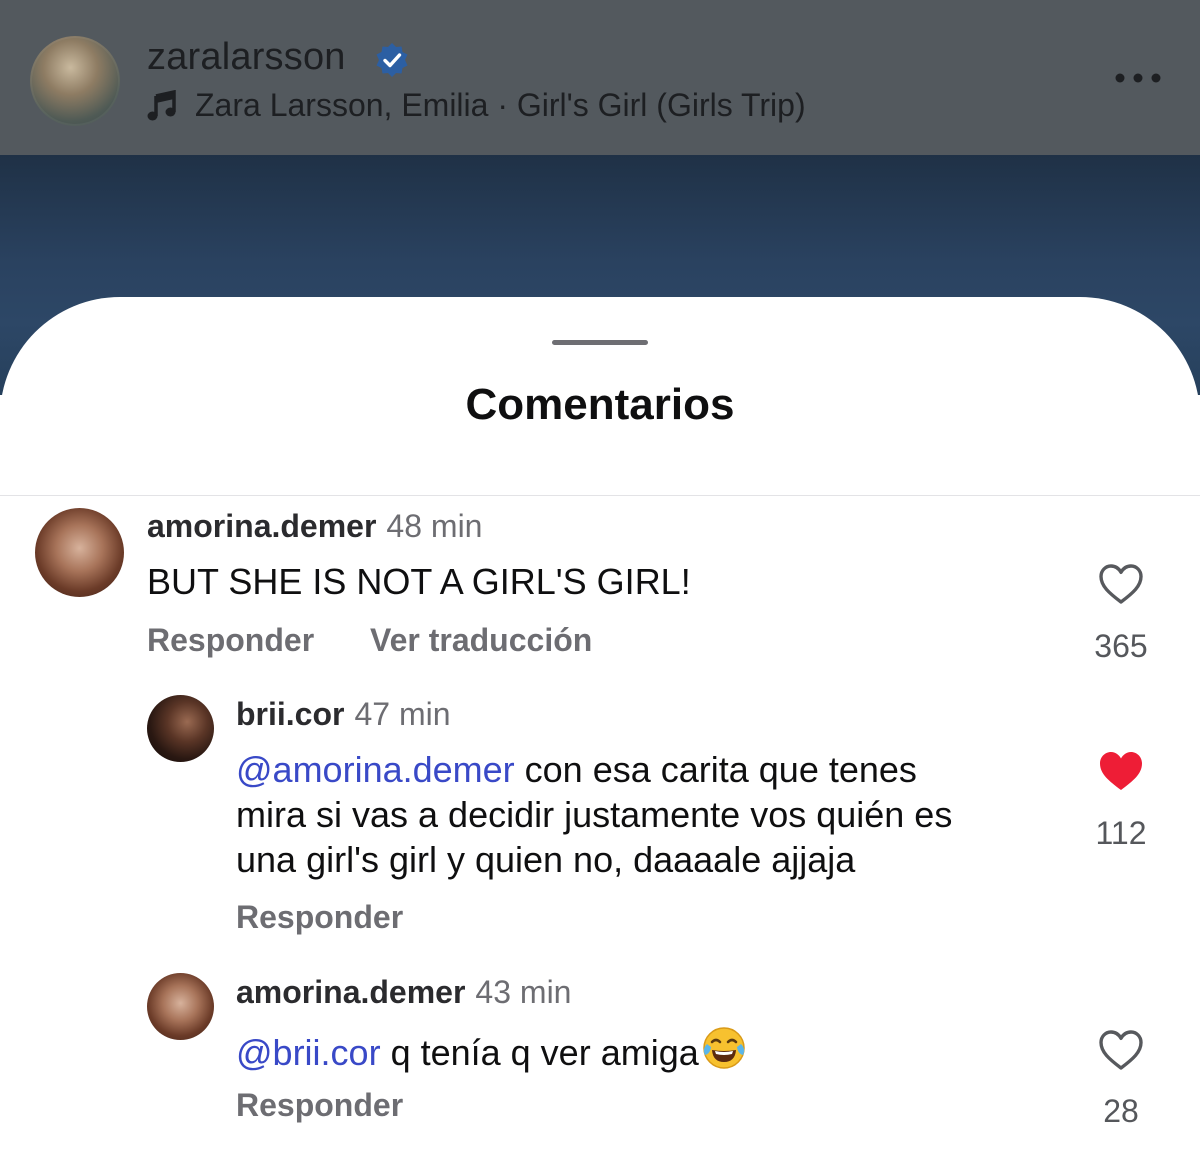 The width and height of the screenshot is (1200, 1161). Describe the element at coordinates (1121, 646) in the screenshot. I see `like-count: 365` at that location.